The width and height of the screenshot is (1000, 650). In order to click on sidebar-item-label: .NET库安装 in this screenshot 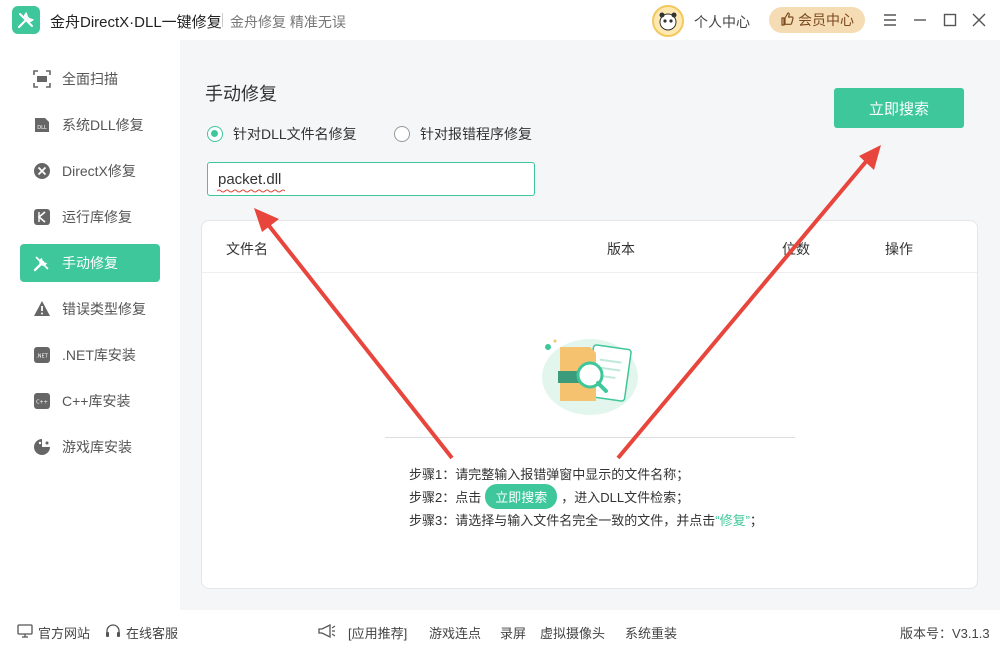, I will do `click(99, 355)`.